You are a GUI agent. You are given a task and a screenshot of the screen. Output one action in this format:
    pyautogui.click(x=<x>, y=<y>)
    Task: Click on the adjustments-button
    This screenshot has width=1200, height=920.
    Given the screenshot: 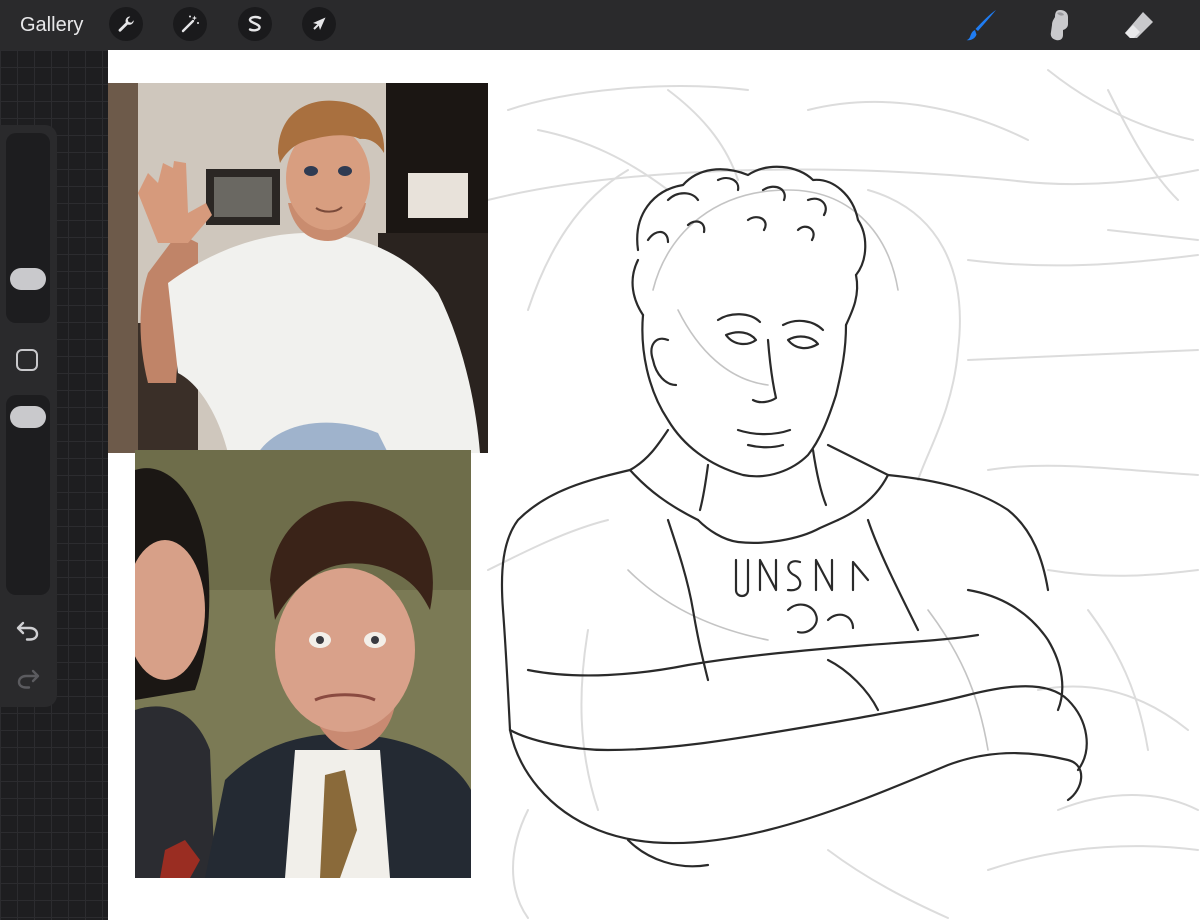 What is the action you would take?
    pyautogui.click(x=190, y=24)
    